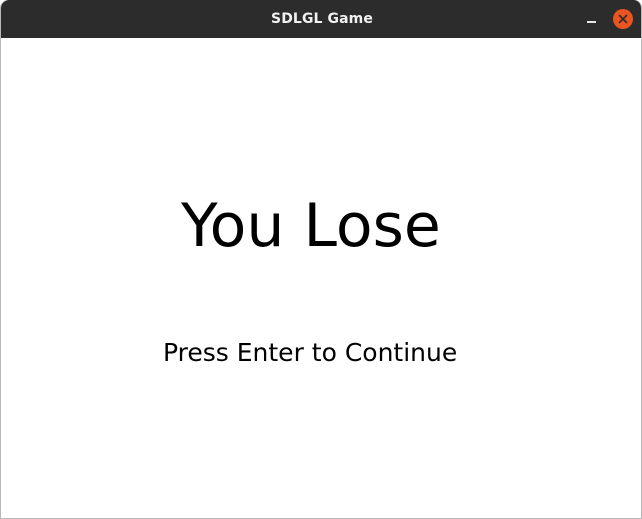  What do you see at coordinates (310, 352) in the screenshot?
I see `continue-prompt: Press Enter to Continue` at bounding box center [310, 352].